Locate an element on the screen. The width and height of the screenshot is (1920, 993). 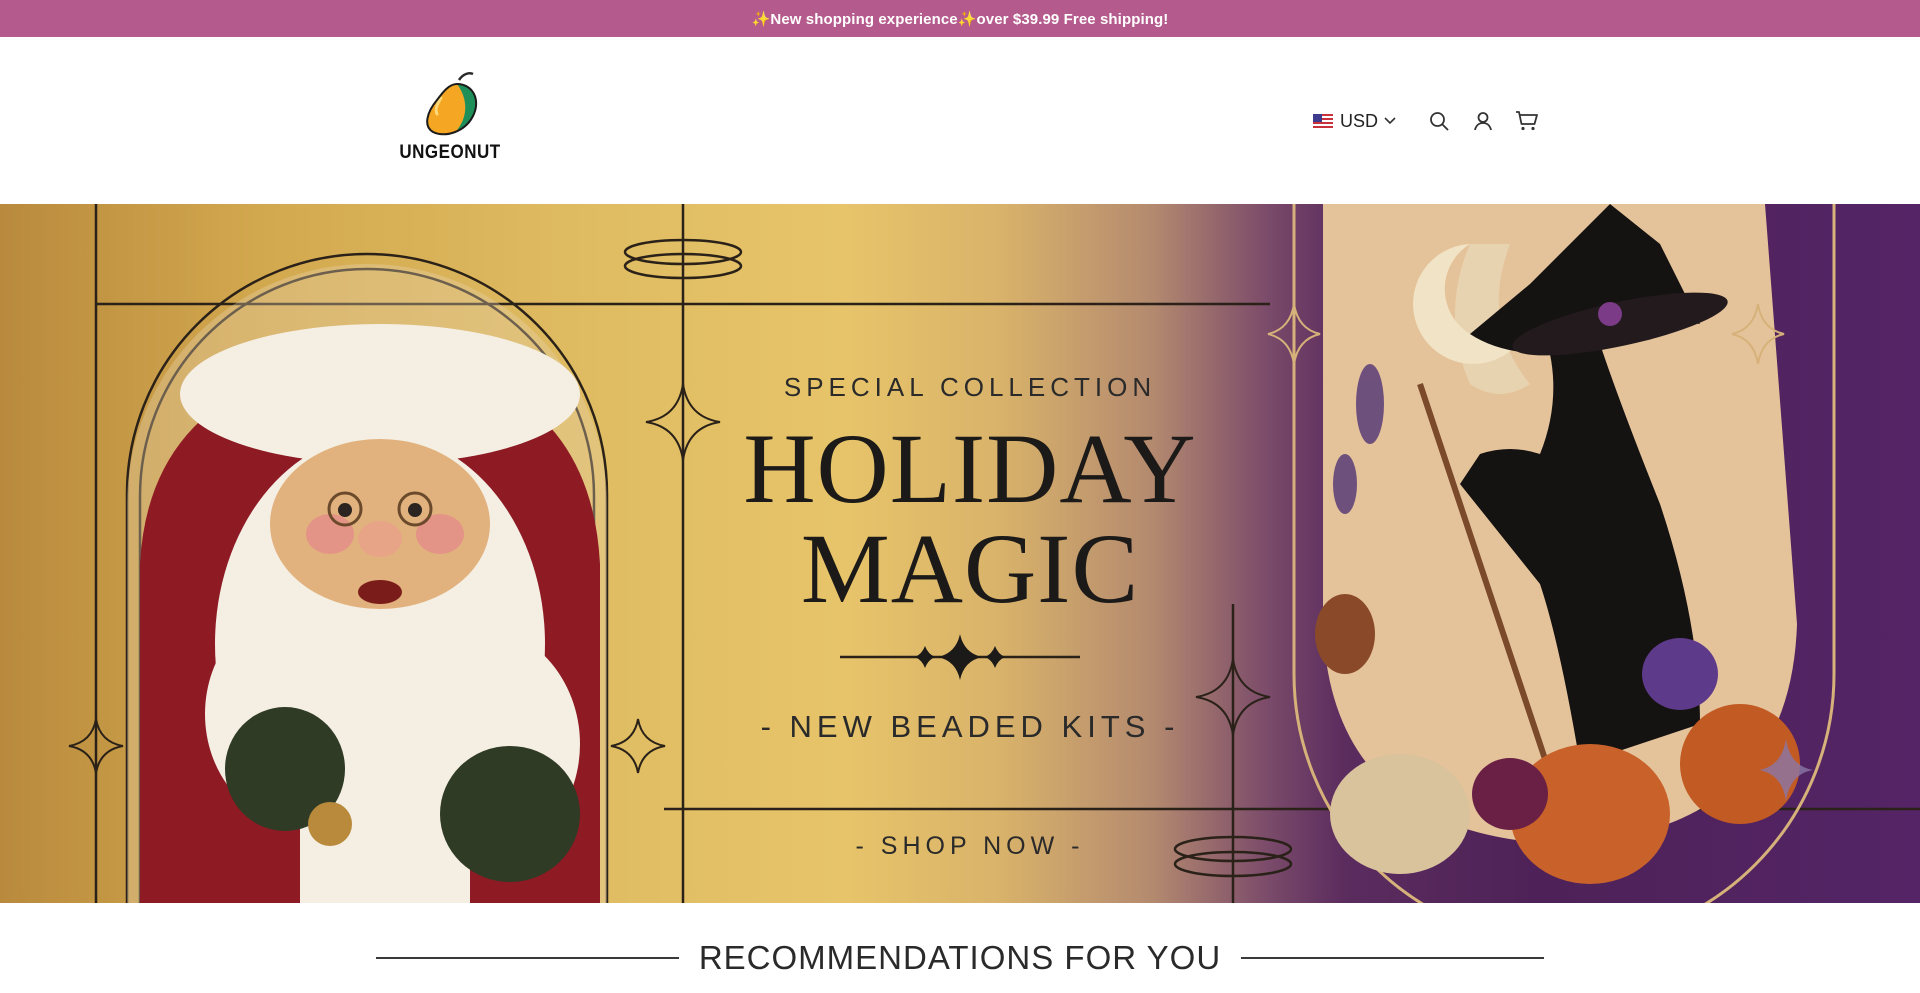
search-icon is located at coordinates (1439, 121).